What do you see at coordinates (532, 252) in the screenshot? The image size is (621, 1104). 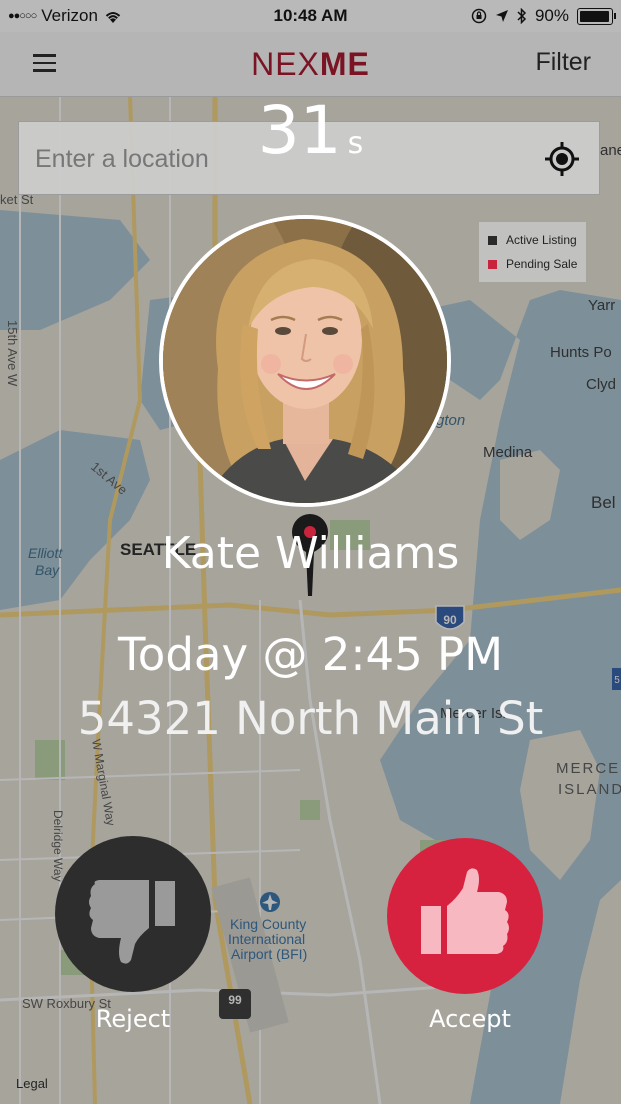 I see `map-legend: Active Listing Pending Sale` at bounding box center [532, 252].